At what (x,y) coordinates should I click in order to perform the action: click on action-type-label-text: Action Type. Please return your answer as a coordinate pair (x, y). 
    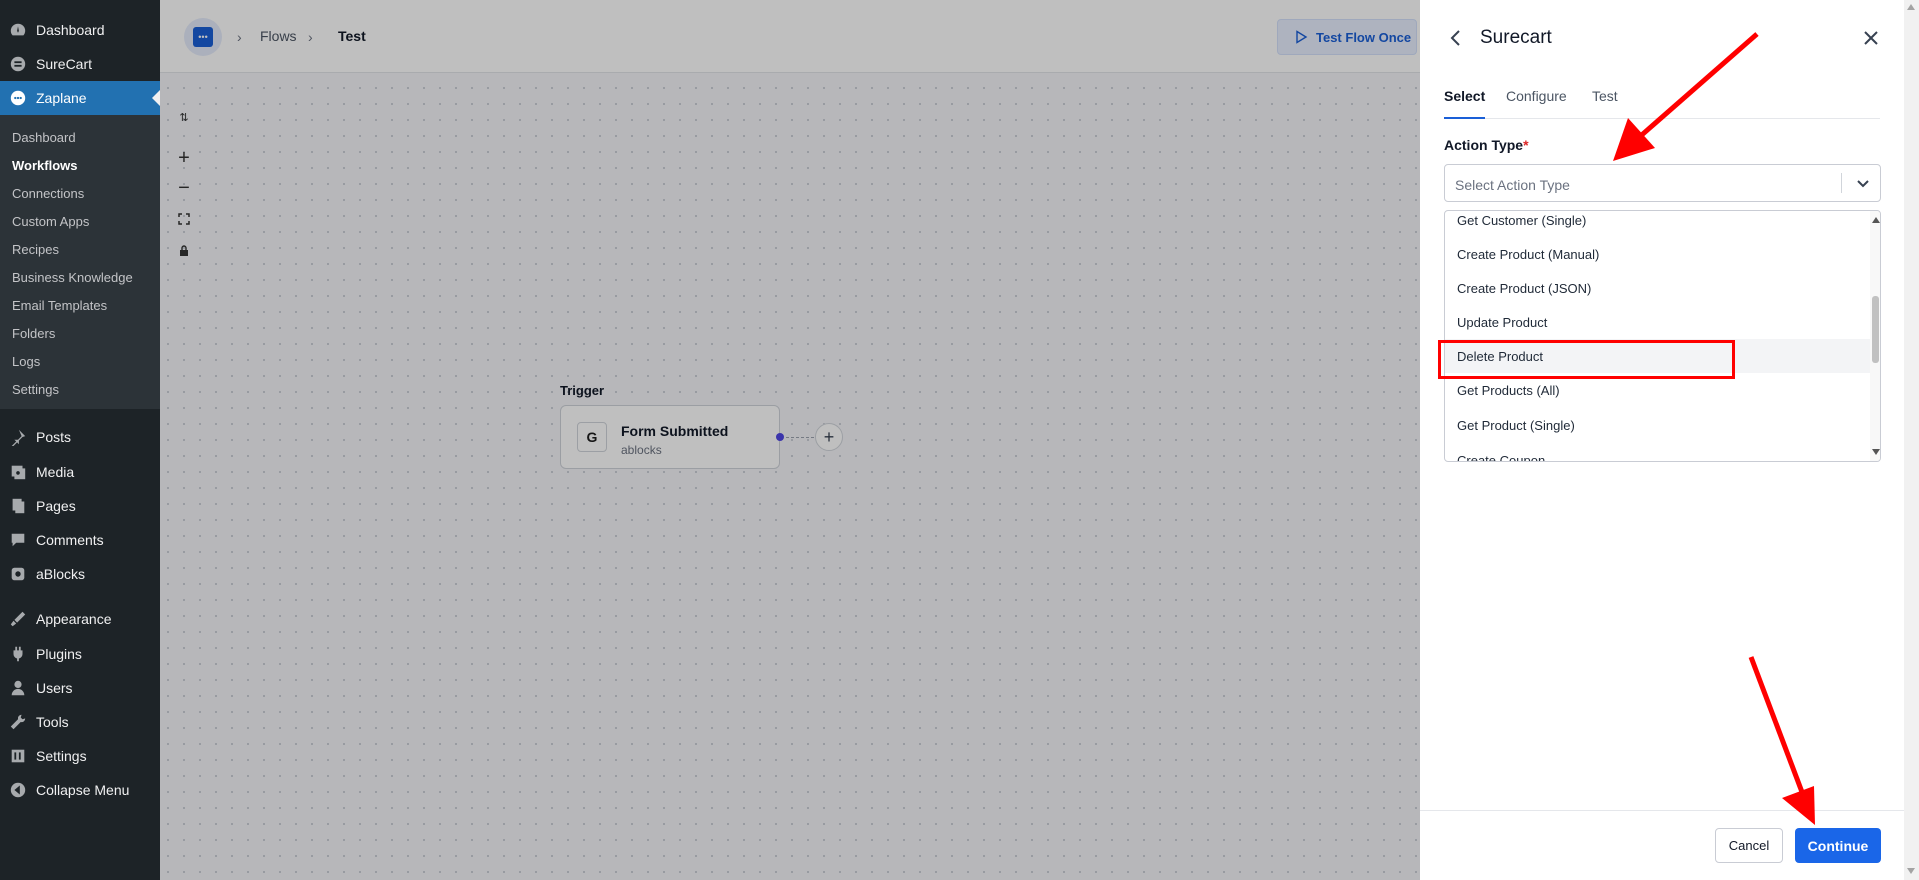
    Looking at the image, I should click on (1484, 145).